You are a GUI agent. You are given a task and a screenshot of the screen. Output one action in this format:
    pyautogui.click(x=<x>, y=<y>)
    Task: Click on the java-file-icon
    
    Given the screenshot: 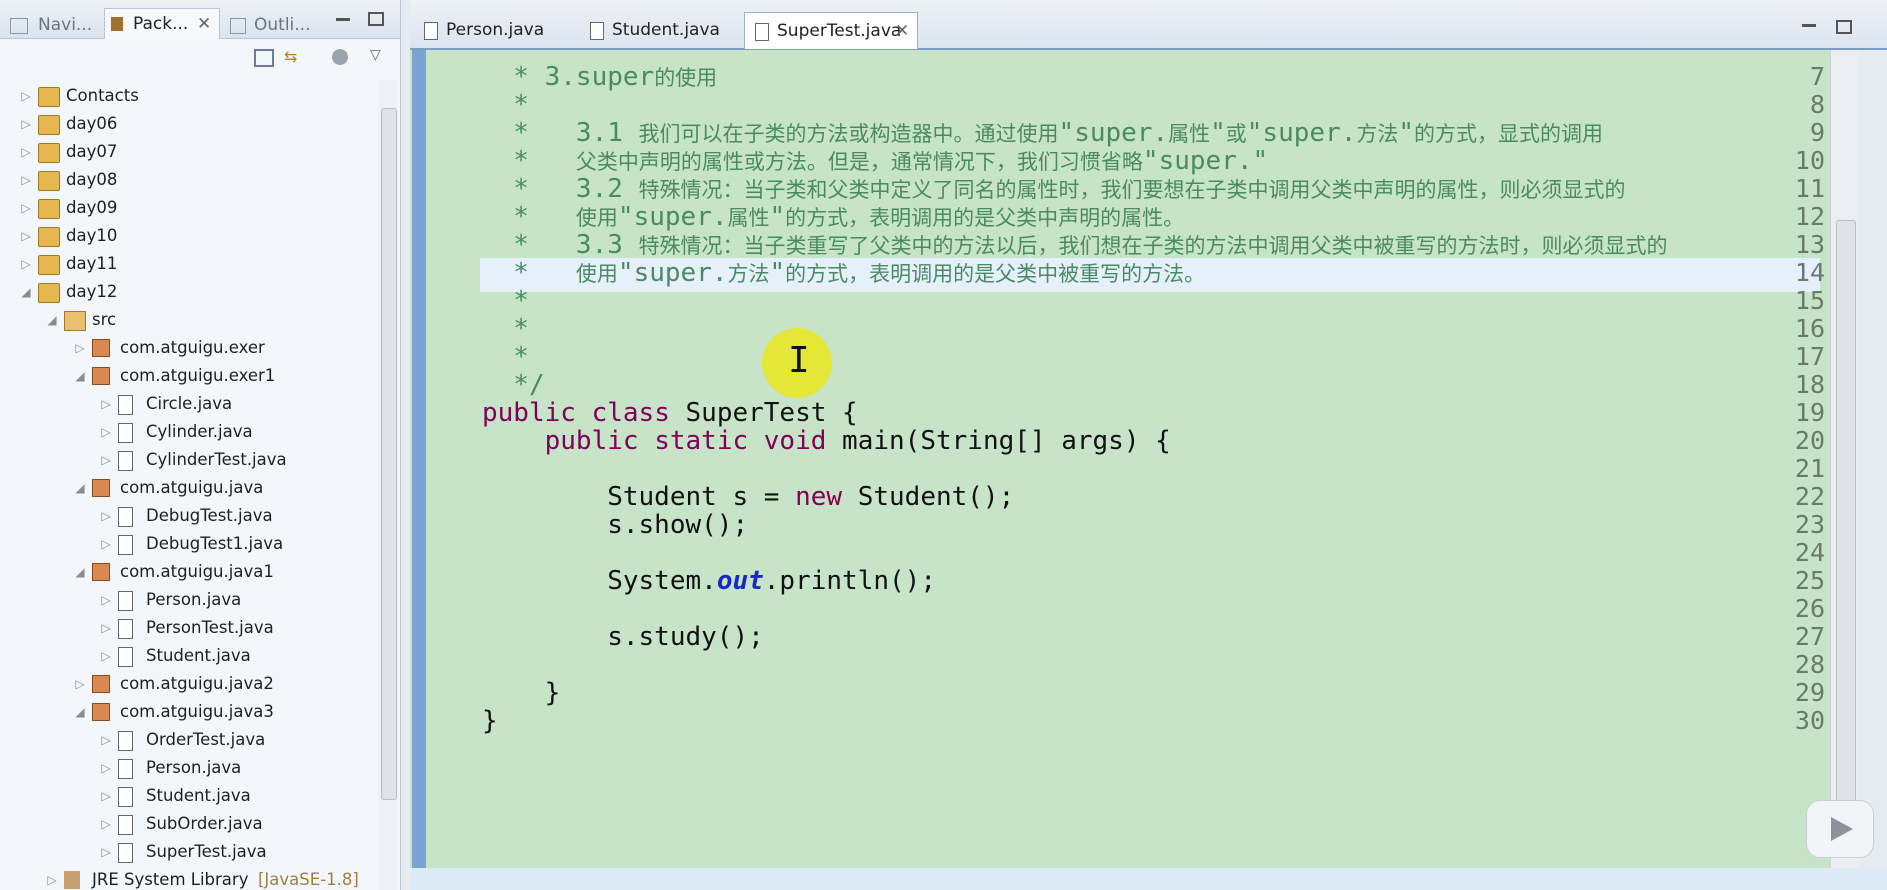 What is the action you would take?
    pyautogui.click(x=125, y=461)
    